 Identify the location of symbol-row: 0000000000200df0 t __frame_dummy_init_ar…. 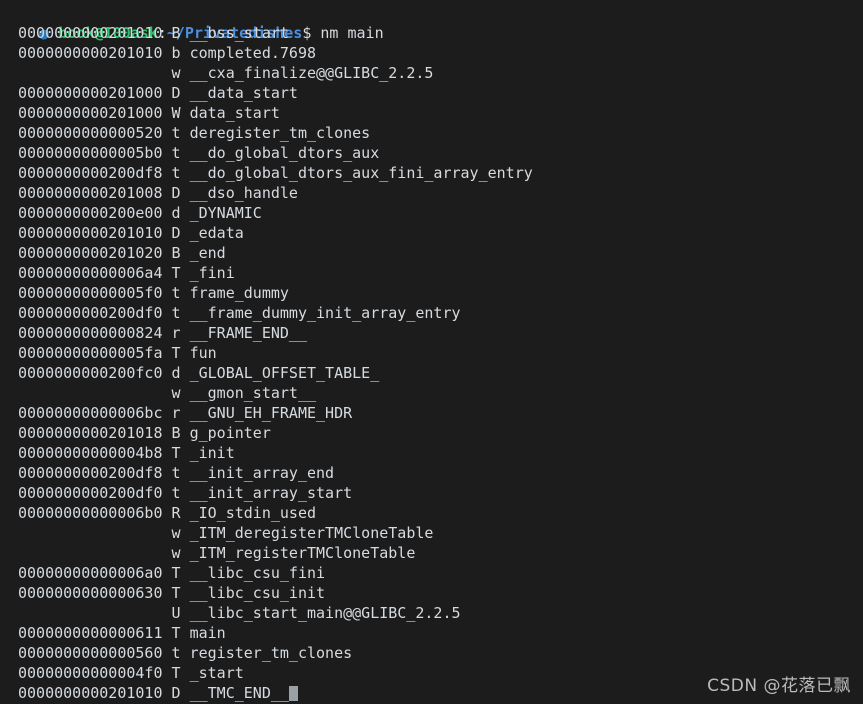
(239, 313).